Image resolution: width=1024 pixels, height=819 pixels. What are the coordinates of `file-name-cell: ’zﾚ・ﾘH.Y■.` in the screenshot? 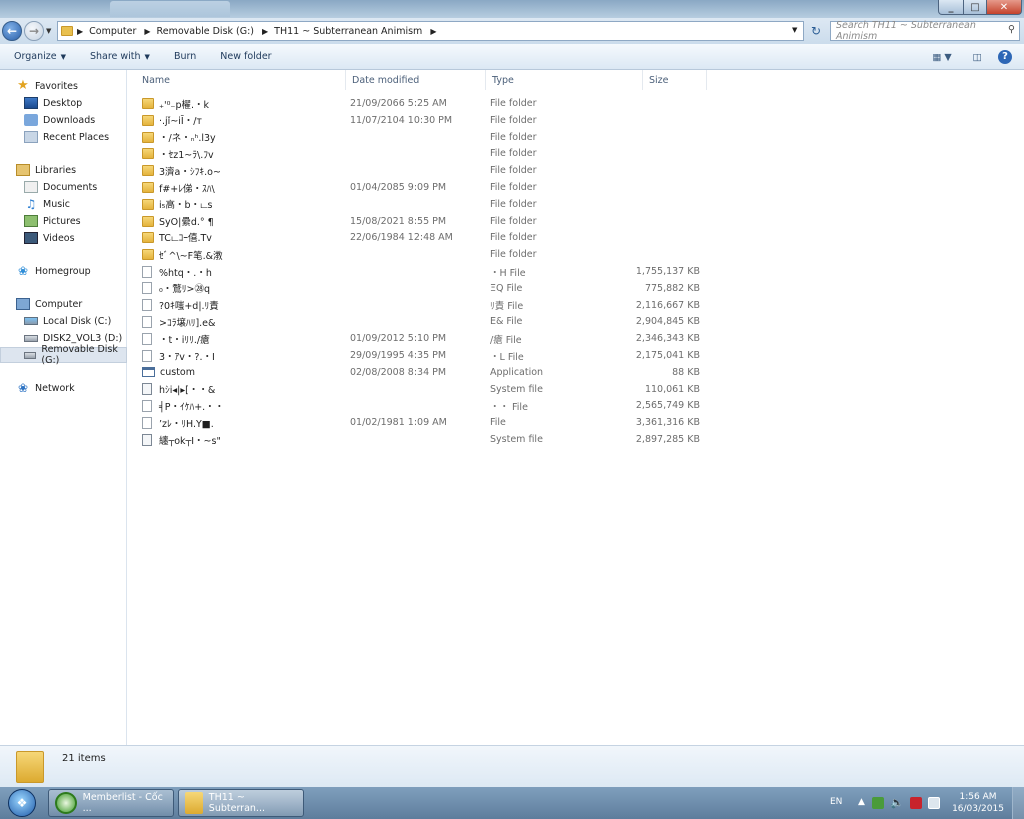 It's located at (178, 423).